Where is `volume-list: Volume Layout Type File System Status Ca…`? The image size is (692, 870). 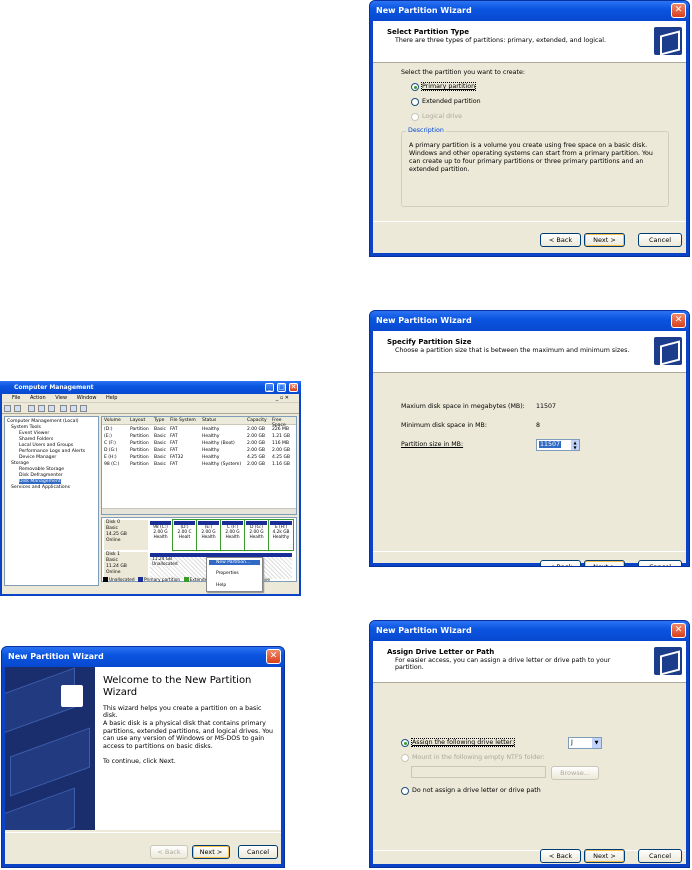 volume-list: Volume Layout Type File System Status Ca… is located at coordinates (199, 465).